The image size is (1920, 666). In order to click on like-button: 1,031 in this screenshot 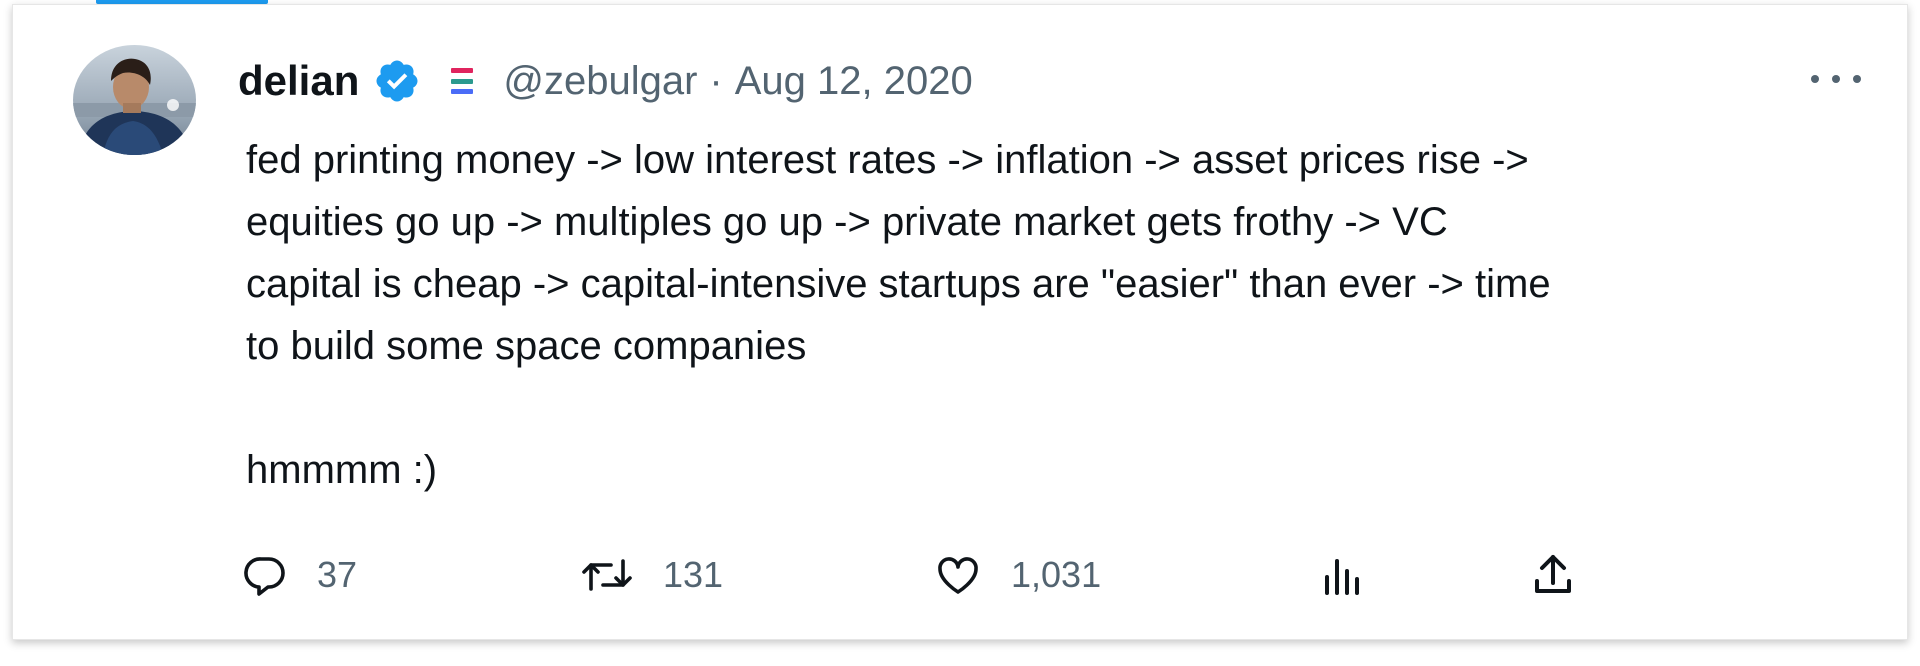, I will do `click(1017, 575)`.